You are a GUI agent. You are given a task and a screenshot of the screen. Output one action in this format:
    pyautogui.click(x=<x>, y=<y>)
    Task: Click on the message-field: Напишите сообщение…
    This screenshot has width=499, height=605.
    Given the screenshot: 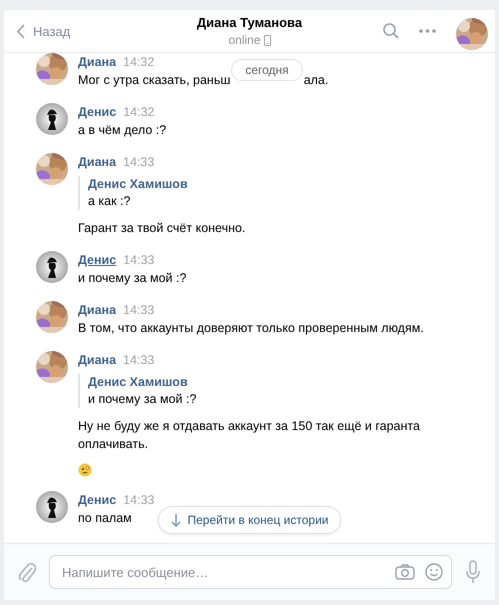 What is the action you would take?
    pyautogui.click(x=250, y=572)
    